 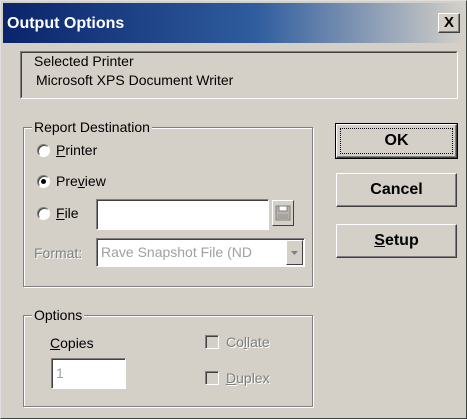 What do you see at coordinates (248, 378) in the screenshot?
I see `duplex-label: Duplex` at bounding box center [248, 378].